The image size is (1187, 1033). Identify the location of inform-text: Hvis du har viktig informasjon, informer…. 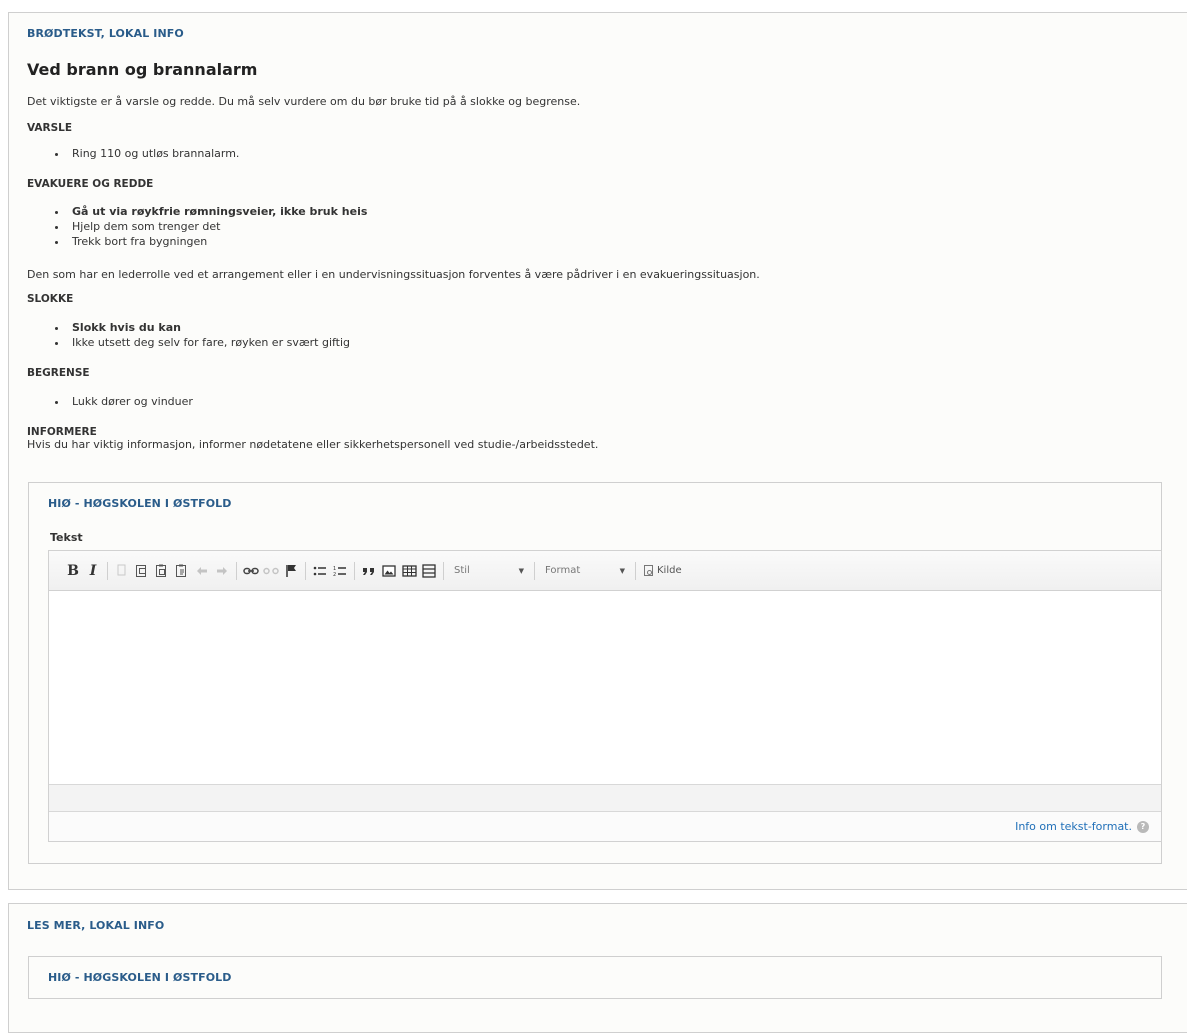
(313, 444).